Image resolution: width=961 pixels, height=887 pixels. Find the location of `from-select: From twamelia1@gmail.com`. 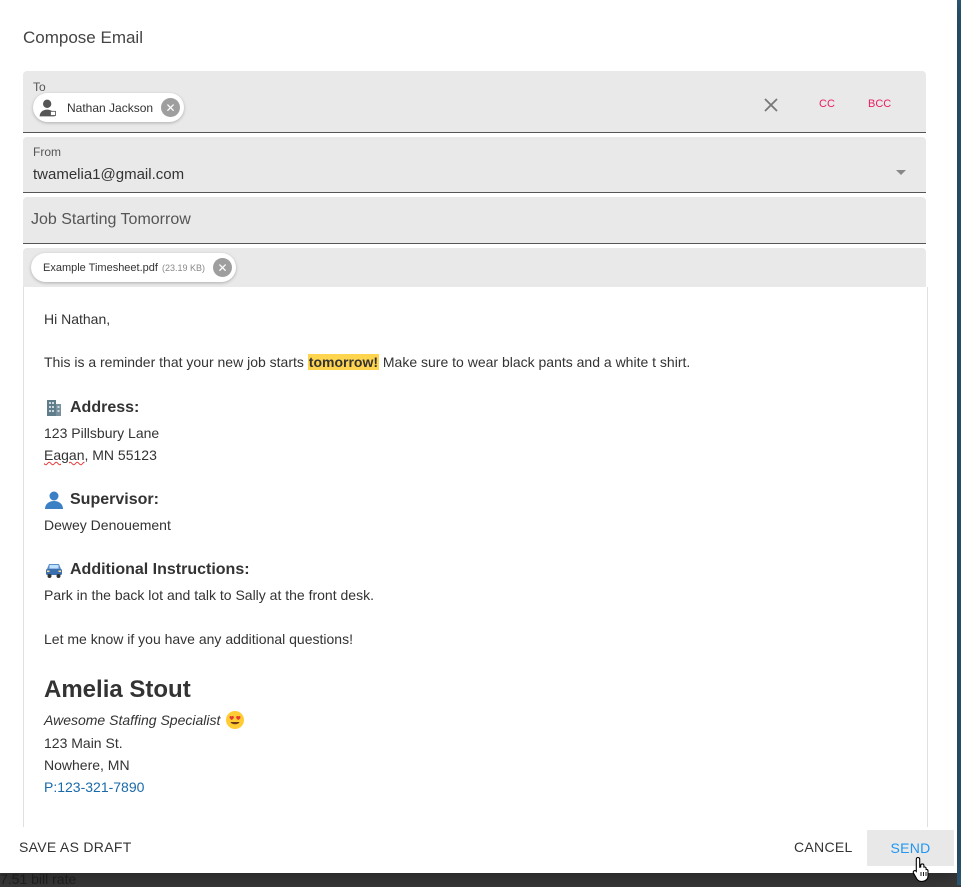

from-select: From twamelia1@gmail.com is located at coordinates (474, 165).